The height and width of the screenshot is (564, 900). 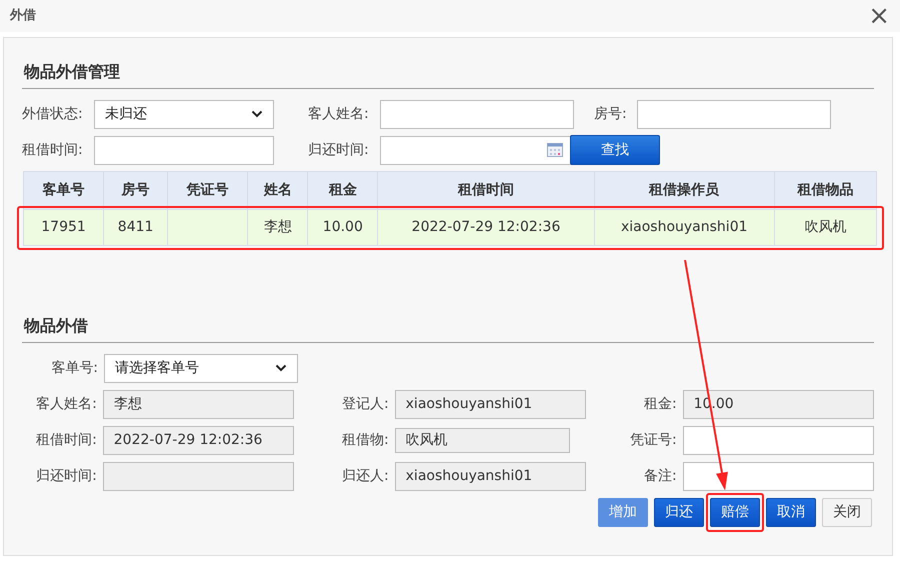 What do you see at coordinates (679, 512) in the screenshot?
I see `action-button: 归还` at bounding box center [679, 512].